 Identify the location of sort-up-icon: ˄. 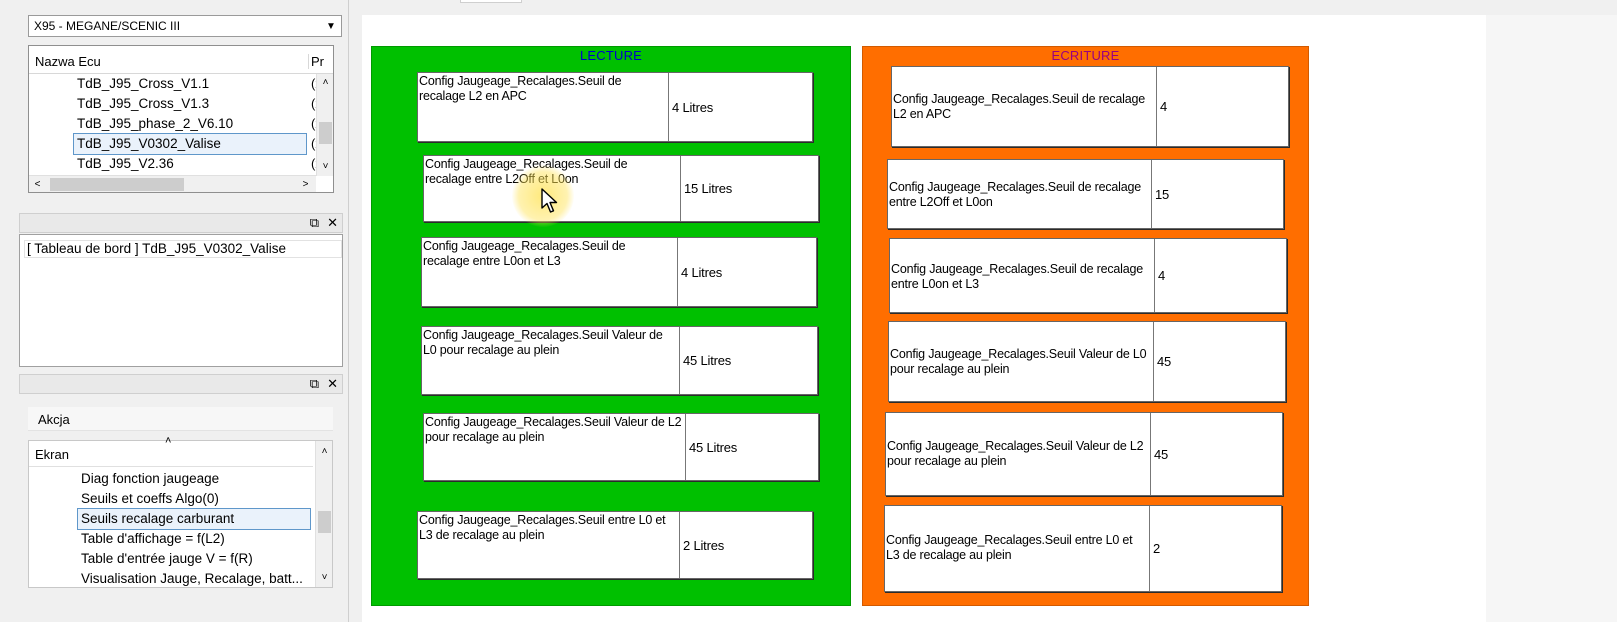
(168, 441).